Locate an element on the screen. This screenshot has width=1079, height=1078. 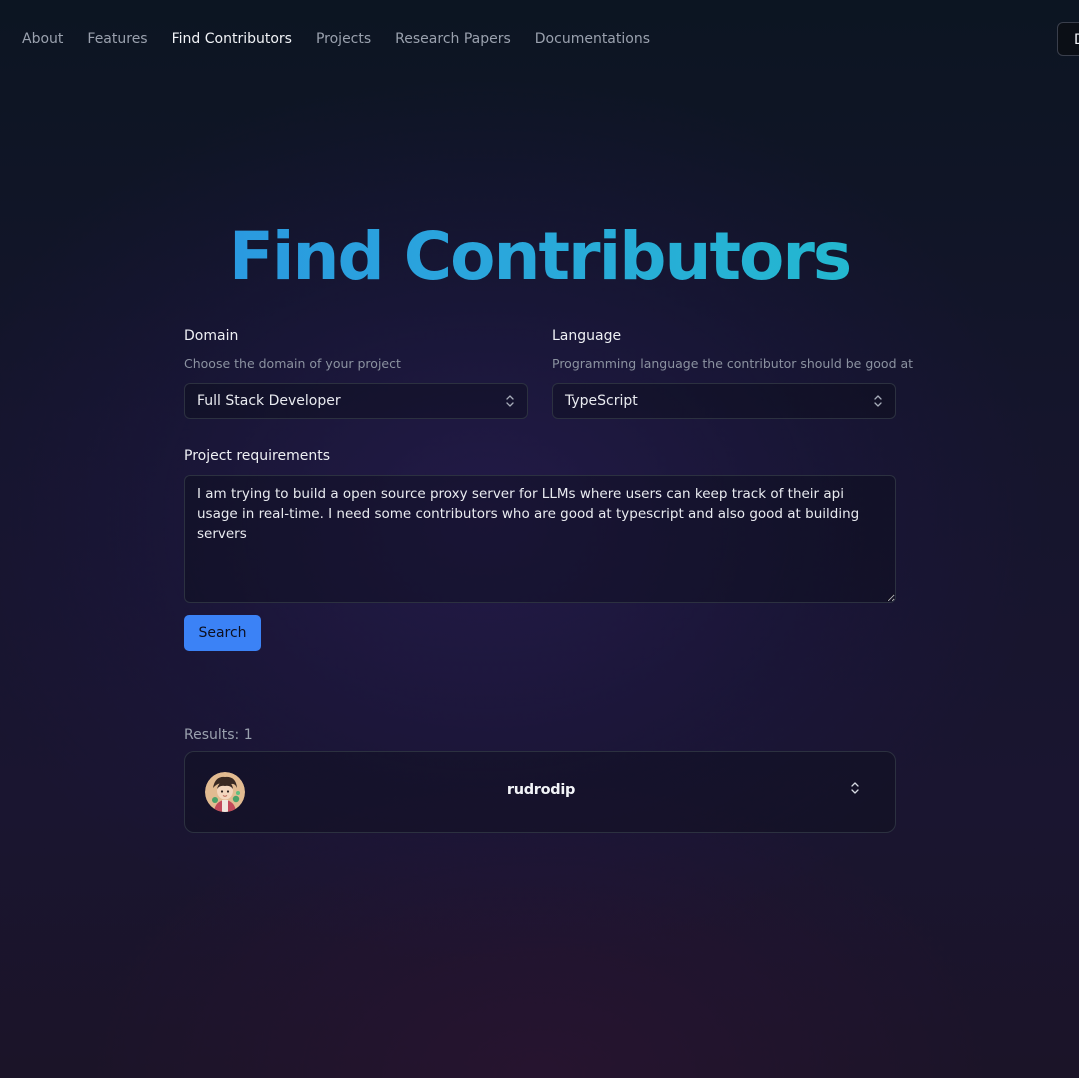
search-button: Search is located at coordinates (222, 633).